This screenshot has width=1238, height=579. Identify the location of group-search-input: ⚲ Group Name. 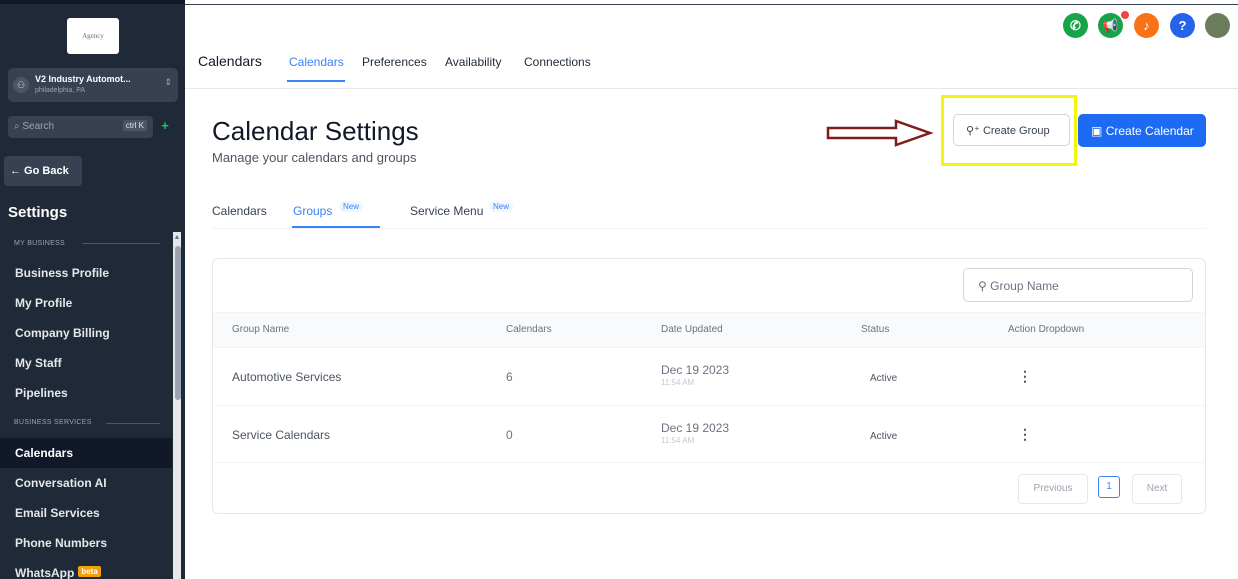
(1078, 285).